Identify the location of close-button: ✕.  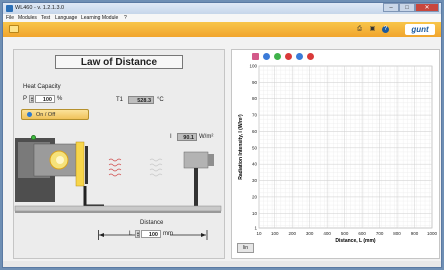
(427, 7).